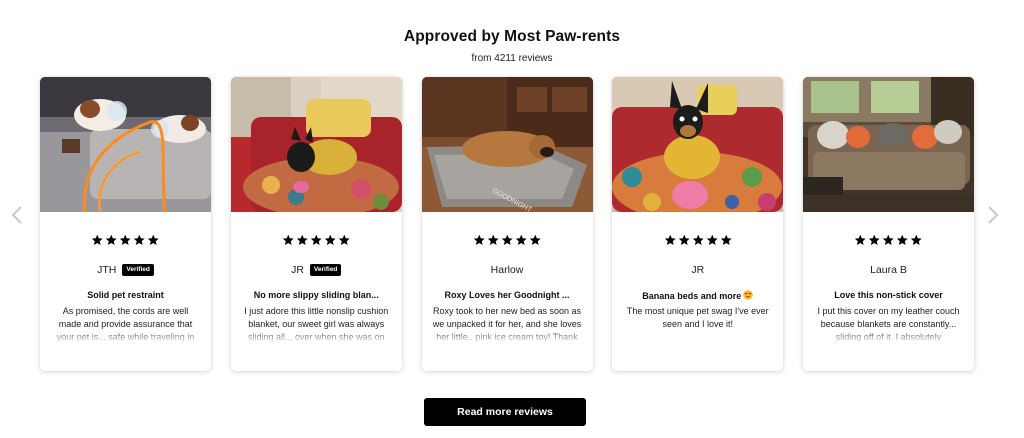 This screenshot has height=438, width=1024. I want to click on carousel-prev-button, so click(17, 215).